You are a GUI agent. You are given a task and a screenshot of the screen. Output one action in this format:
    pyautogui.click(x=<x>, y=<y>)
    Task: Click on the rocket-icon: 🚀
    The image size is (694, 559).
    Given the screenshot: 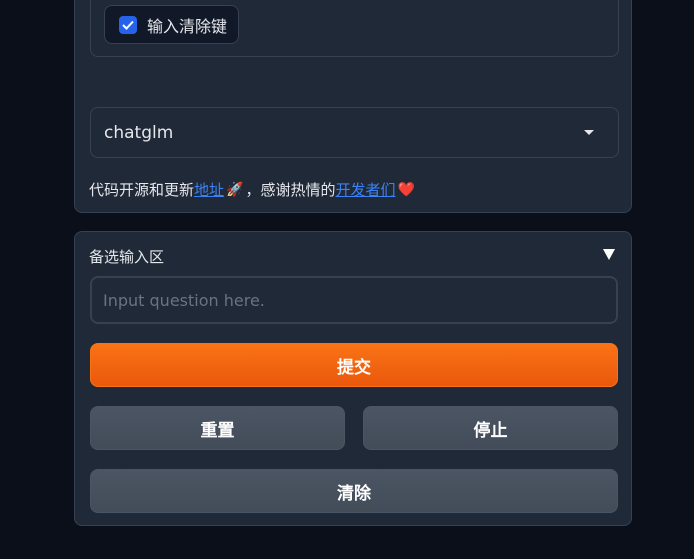 What is the action you would take?
    pyautogui.click(x=235, y=189)
    